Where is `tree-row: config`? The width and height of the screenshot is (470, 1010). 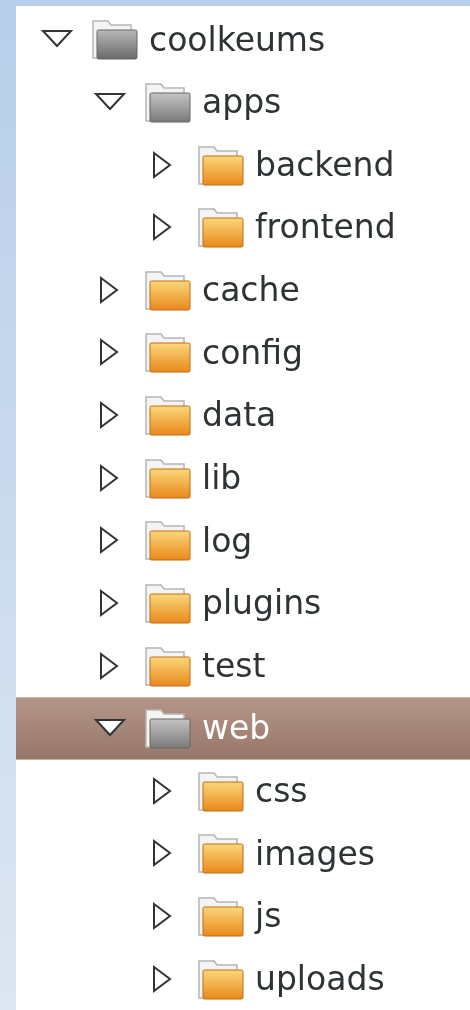 tree-row: config is located at coordinates (243, 352).